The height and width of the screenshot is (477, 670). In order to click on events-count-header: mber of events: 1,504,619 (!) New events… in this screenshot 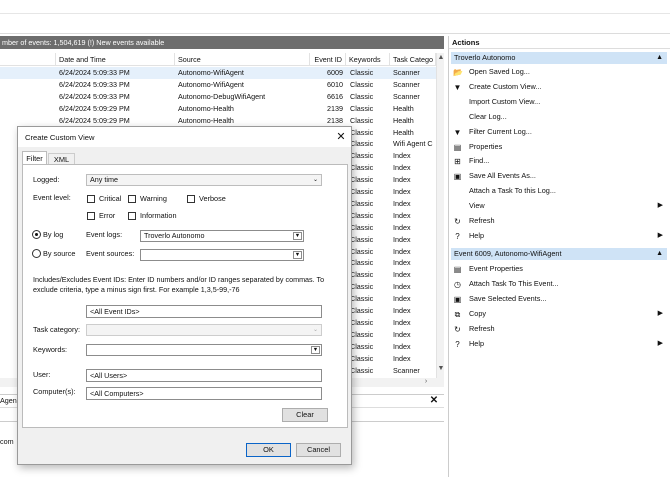, I will do `click(222, 42)`.